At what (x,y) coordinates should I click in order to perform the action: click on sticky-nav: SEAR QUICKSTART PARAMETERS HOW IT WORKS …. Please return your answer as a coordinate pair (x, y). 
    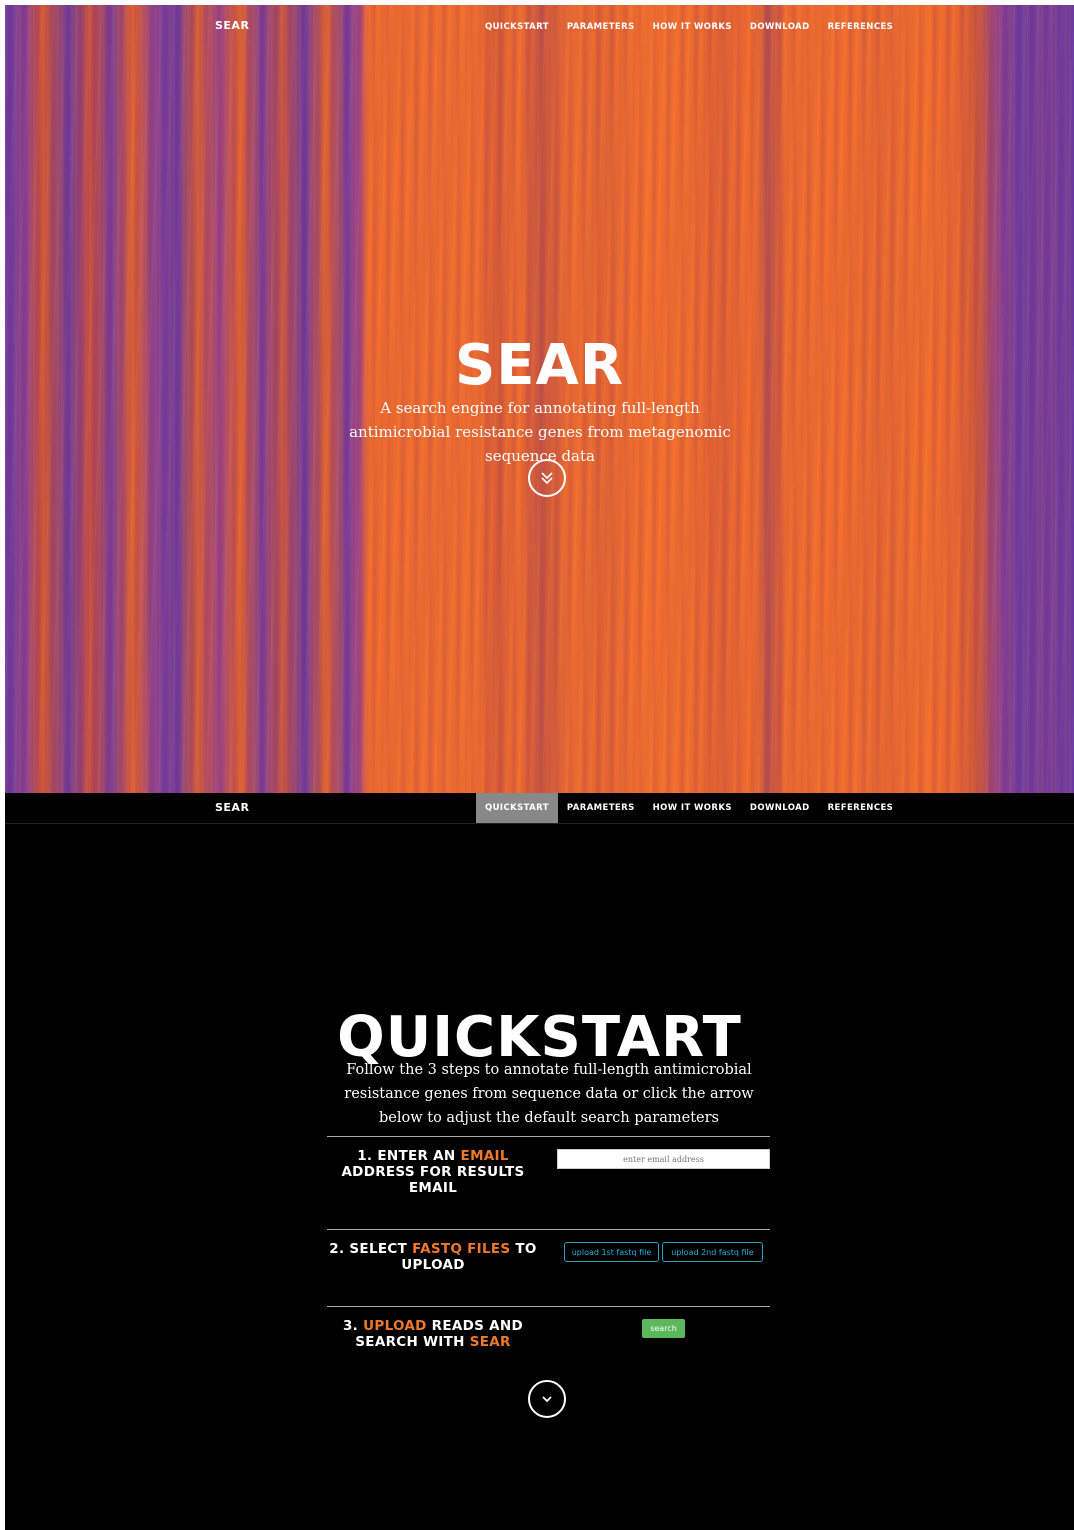
    Looking at the image, I should click on (539, 808).